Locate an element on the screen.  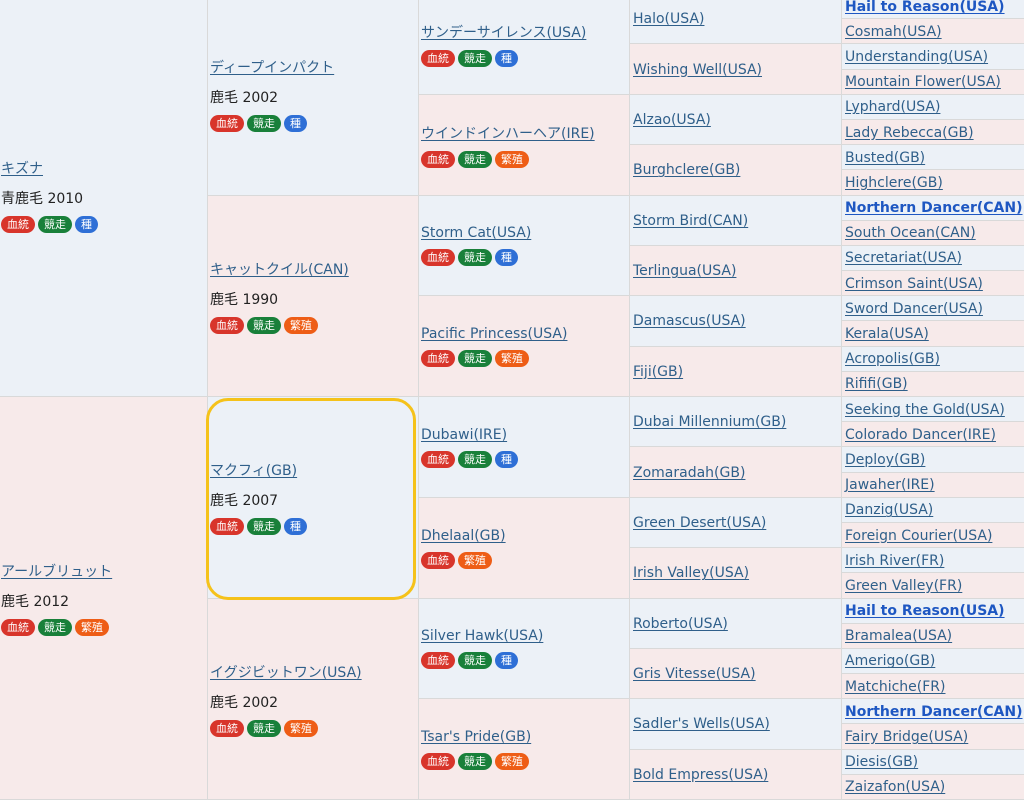
horse-name-link: Terlingua(USA) is located at coordinates (684, 271).